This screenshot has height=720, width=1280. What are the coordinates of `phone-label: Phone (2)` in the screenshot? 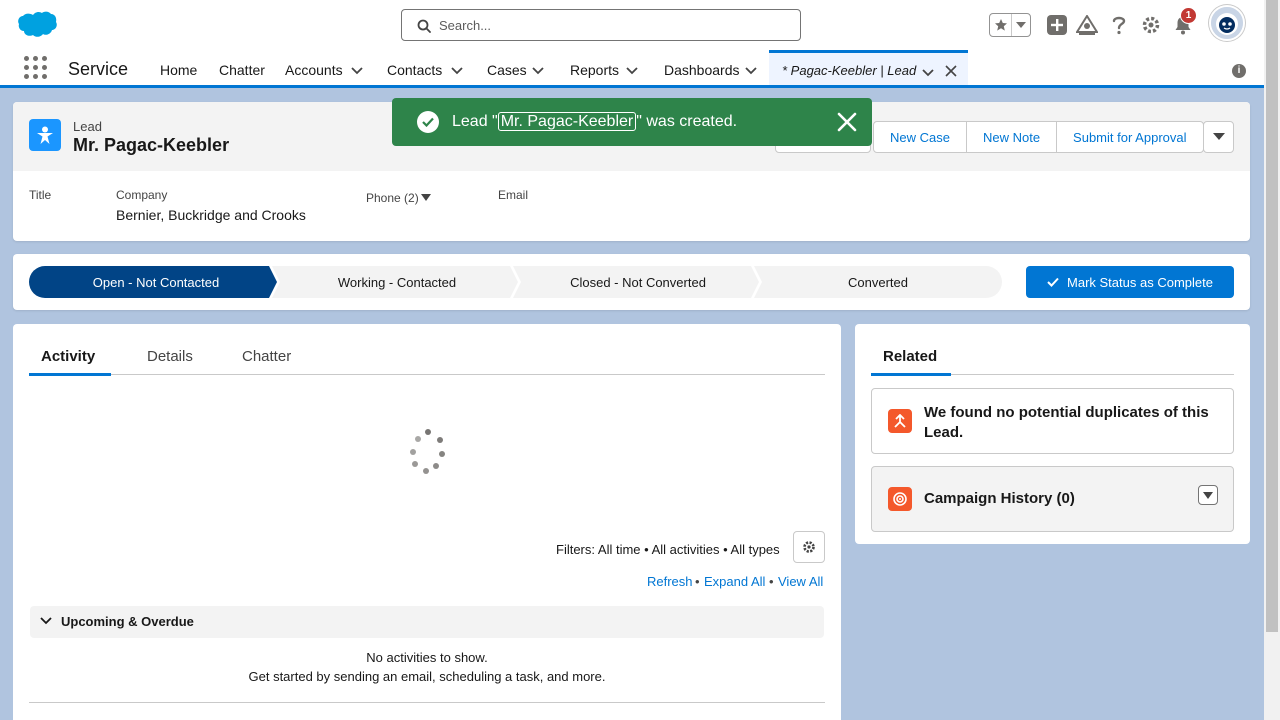 It's located at (392, 198).